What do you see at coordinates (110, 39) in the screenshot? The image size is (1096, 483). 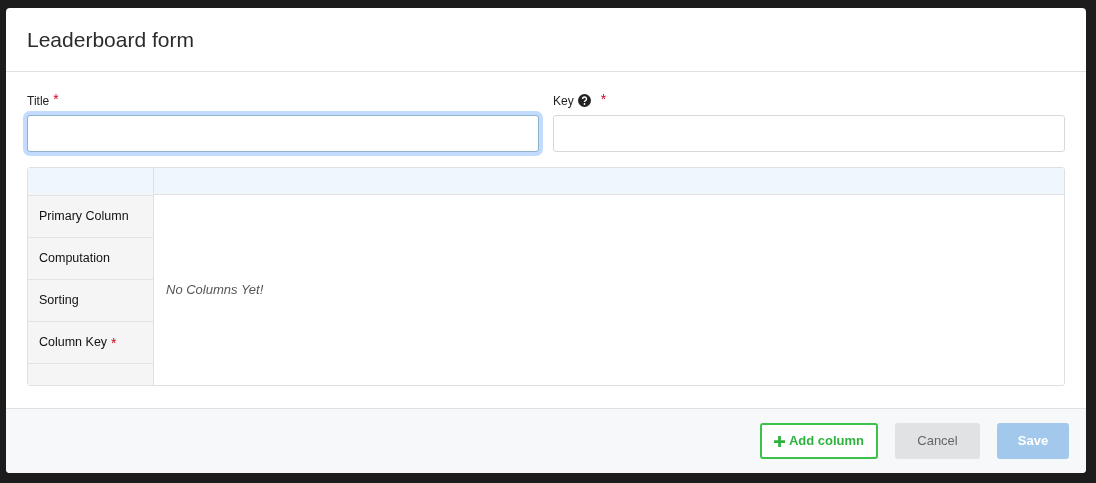 I see `dialog-title: Leaderboard form` at bounding box center [110, 39].